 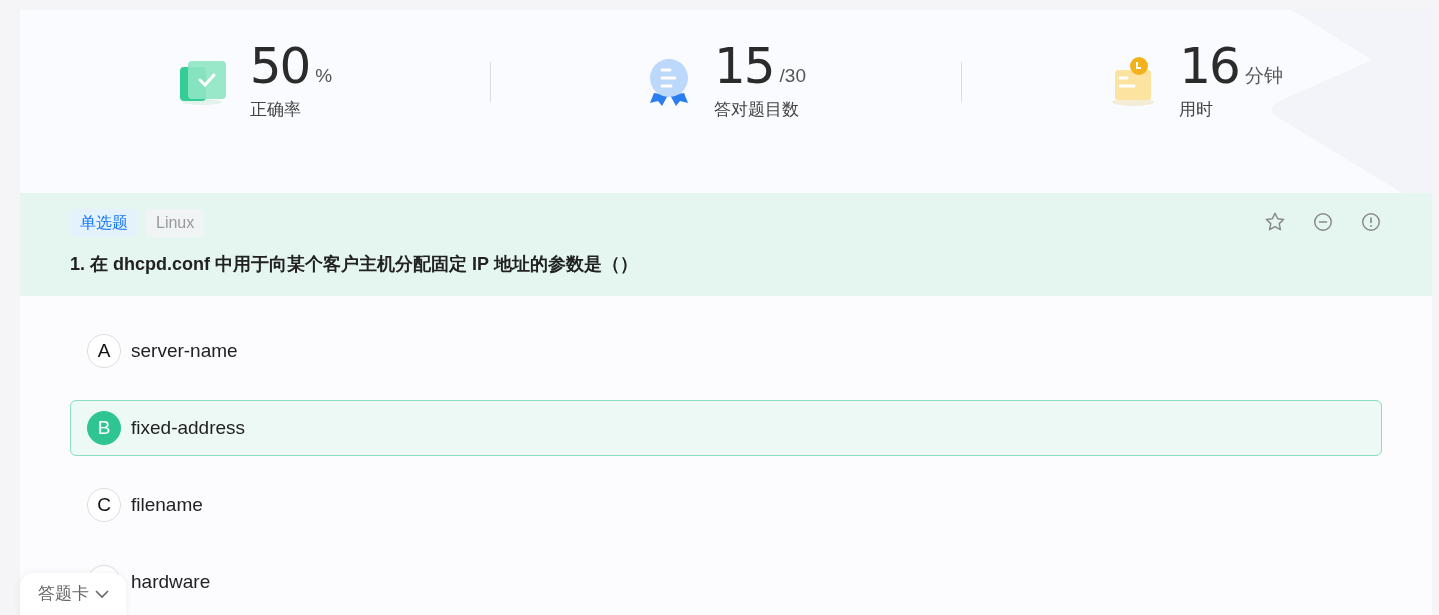 What do you see at coordinates (756, 109) in the screenshot?
I see `stat-label: 答对题目数` at bounding box center [756, 109].